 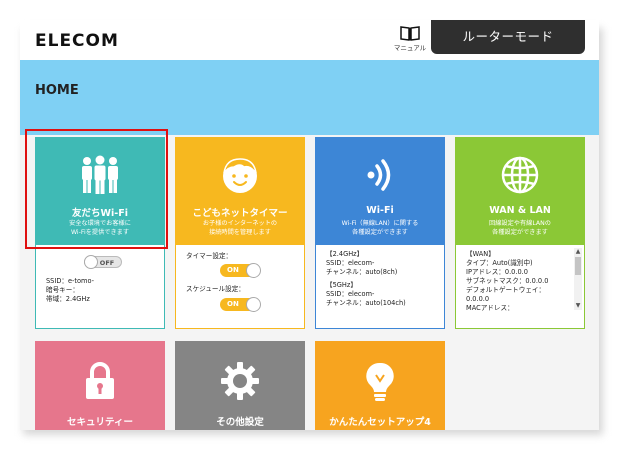 I want to click on band-text: 帯域：2.4GHz, so click(x=68, y=299).